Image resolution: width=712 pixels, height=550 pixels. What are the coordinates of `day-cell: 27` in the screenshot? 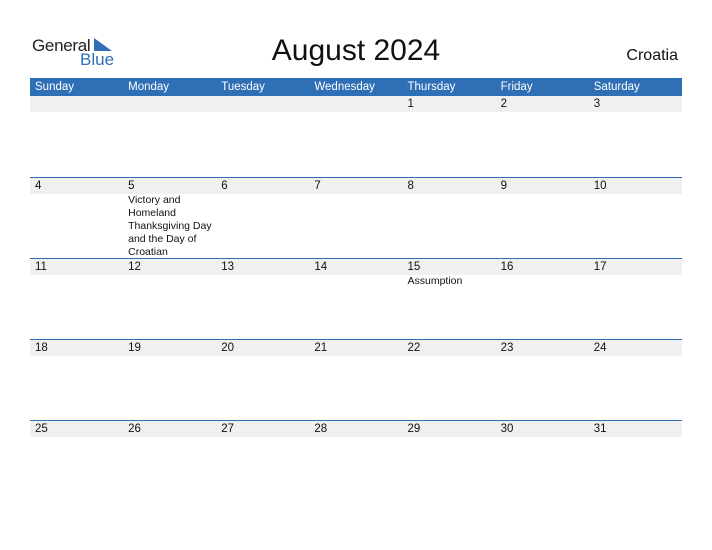 It's located at (262, 461).